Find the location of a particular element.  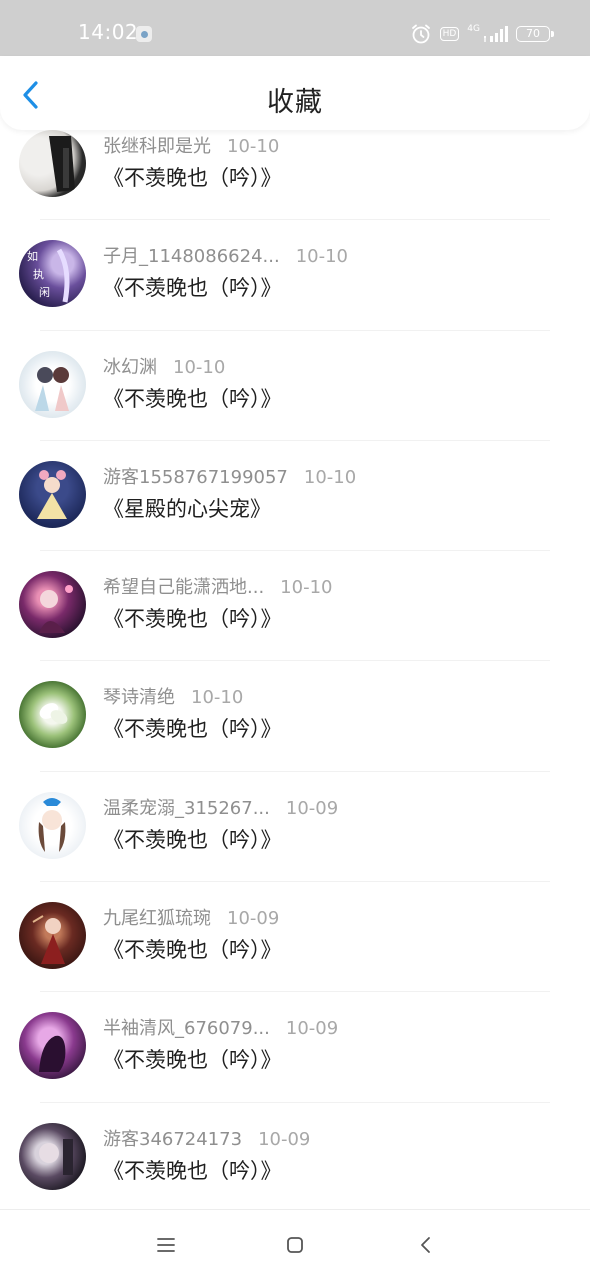

item-meta: 希望自己能潇洒地... 10-10 is located at coordinates (217, 586).